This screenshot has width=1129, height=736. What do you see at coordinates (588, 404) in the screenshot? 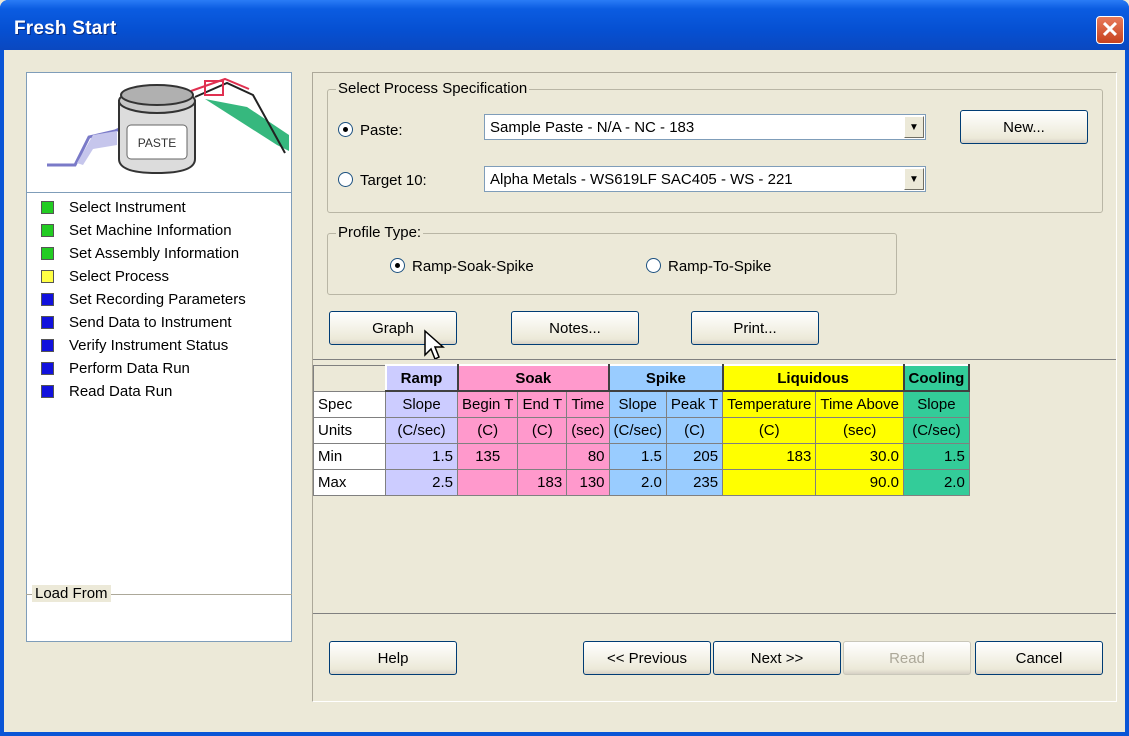
I see `table-cell: Time` at bounding box center [588, 404].